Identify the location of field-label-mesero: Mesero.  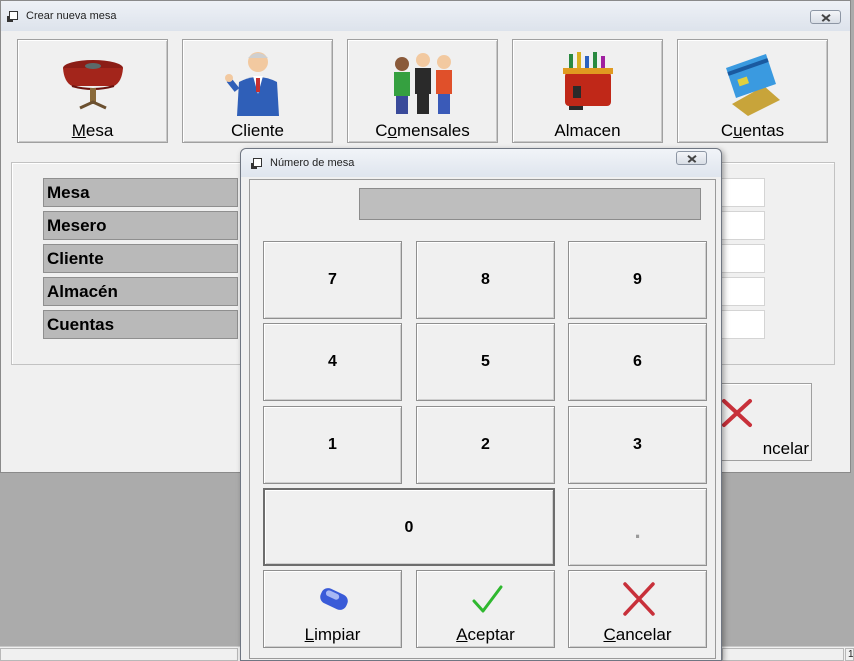
(140, 225).